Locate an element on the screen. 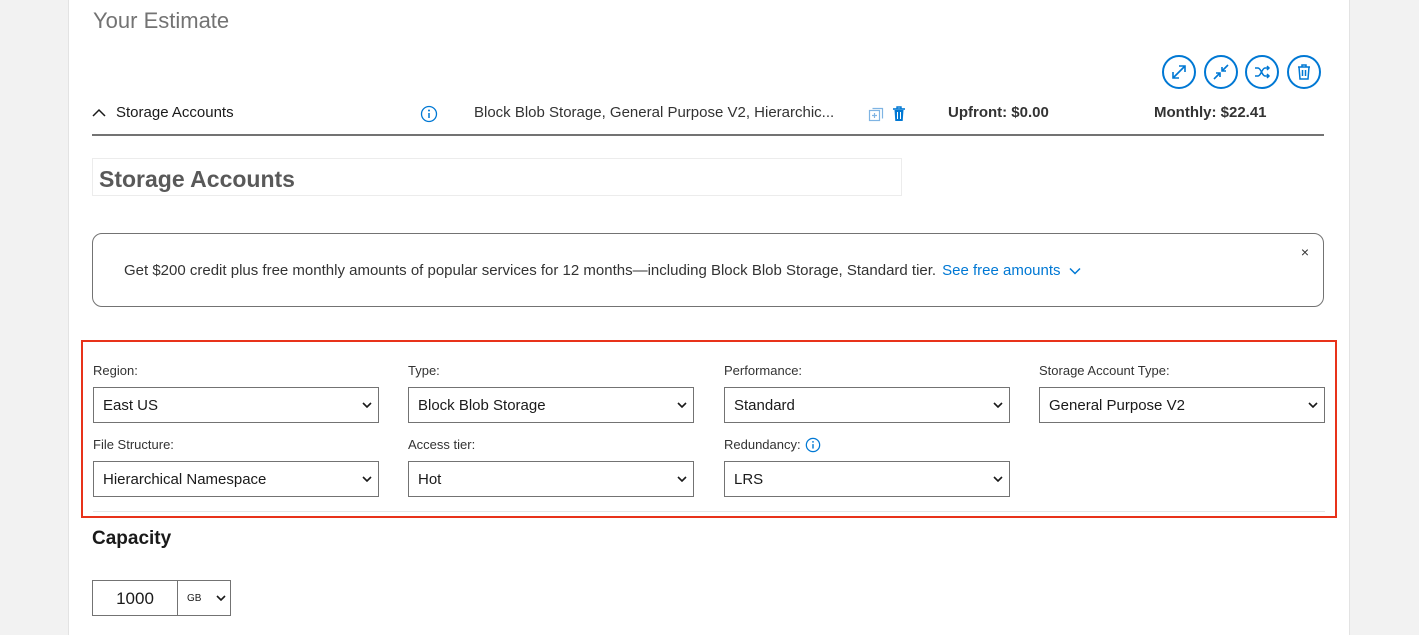 The height and width of the screenshot is (635, 1419). delete-all-icon is located at coordinates (1304, 72).